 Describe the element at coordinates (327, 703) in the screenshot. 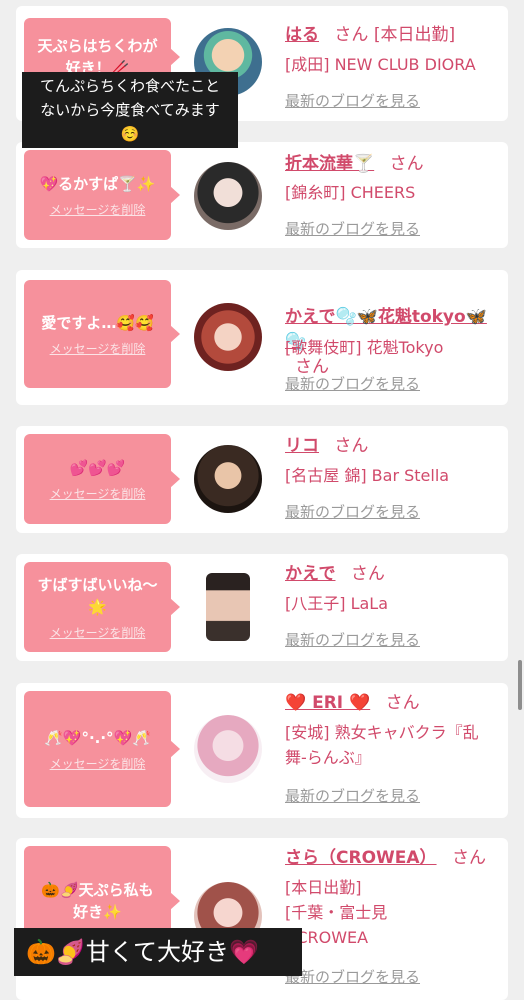

I see `cast-name-link: ❤️ ERI ❤️` at that location.